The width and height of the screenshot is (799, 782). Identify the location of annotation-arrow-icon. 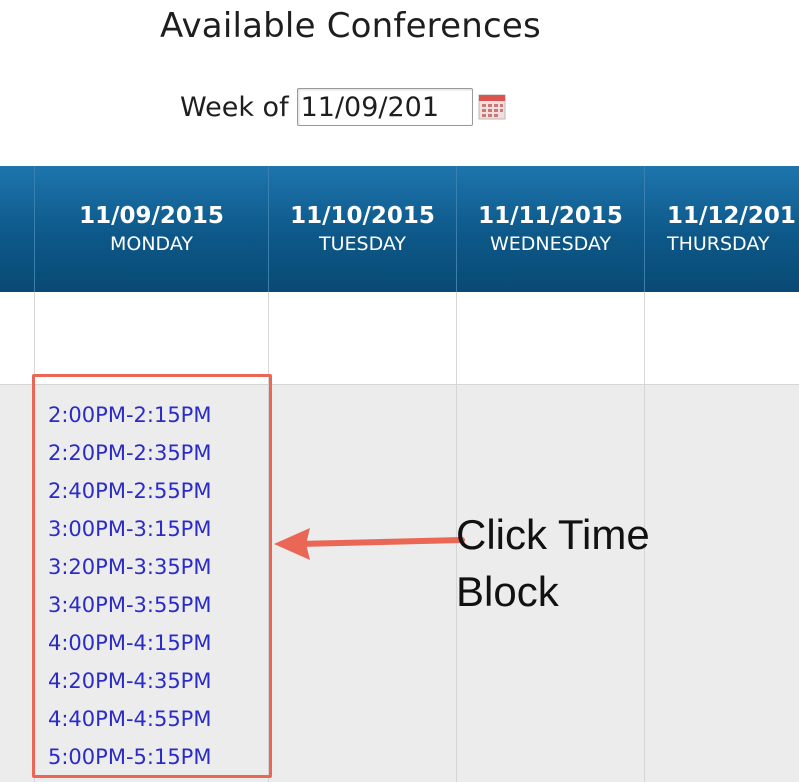
(369, 544).